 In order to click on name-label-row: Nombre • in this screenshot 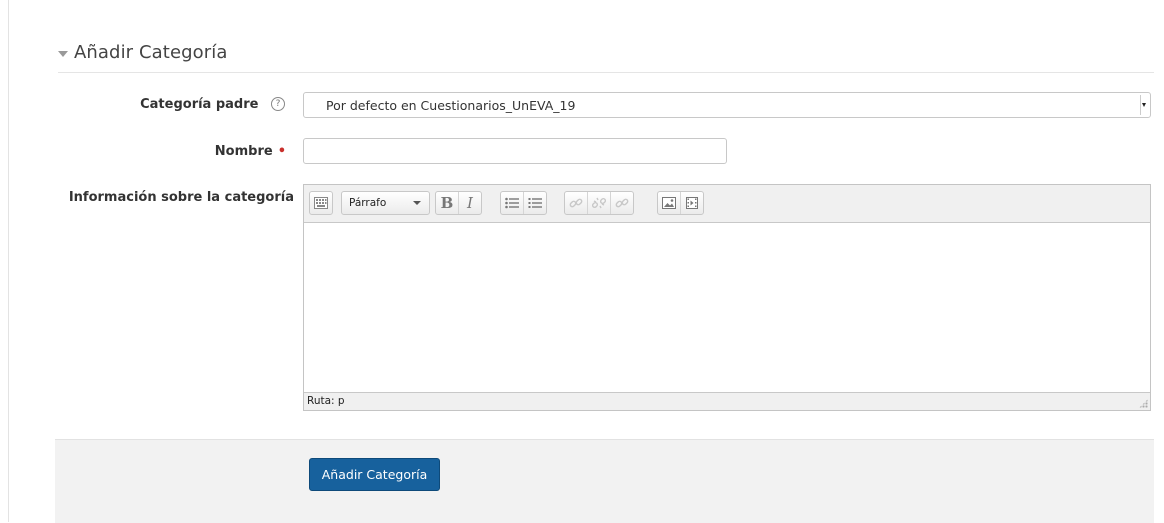, I will do `click(250, 151)`.